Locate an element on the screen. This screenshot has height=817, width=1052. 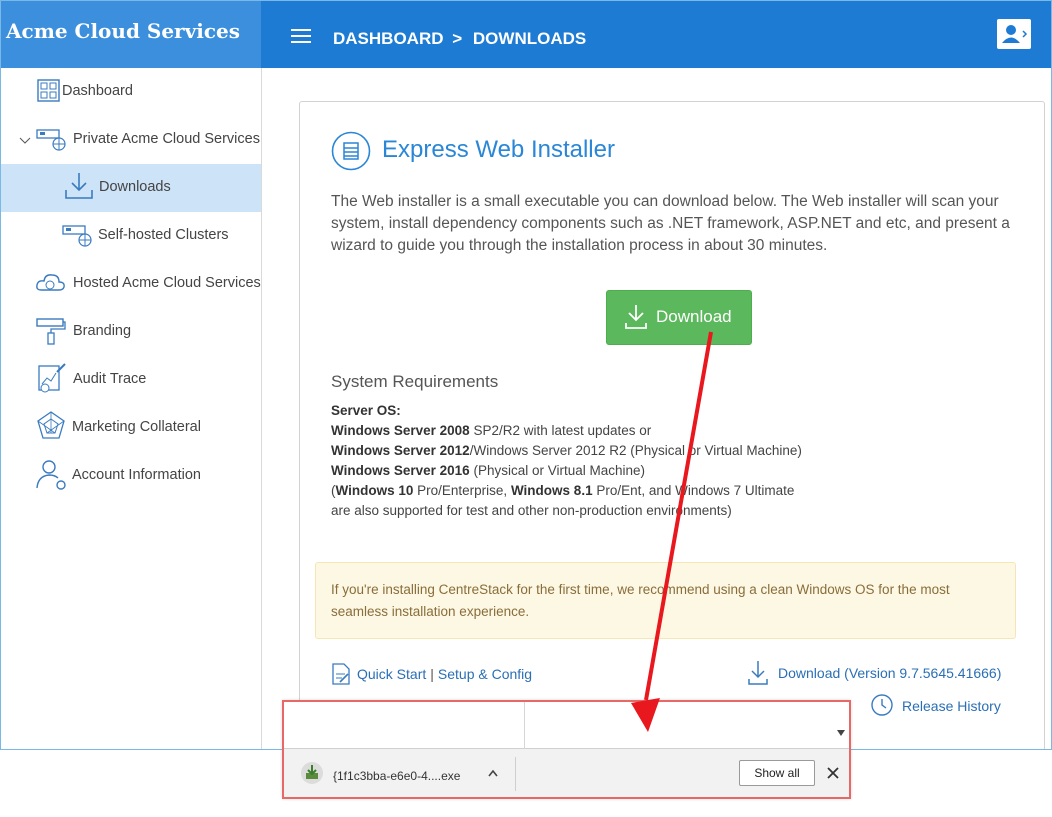
sidebar-item-dashboard: Dashboard is located at coordinates (131, 92).